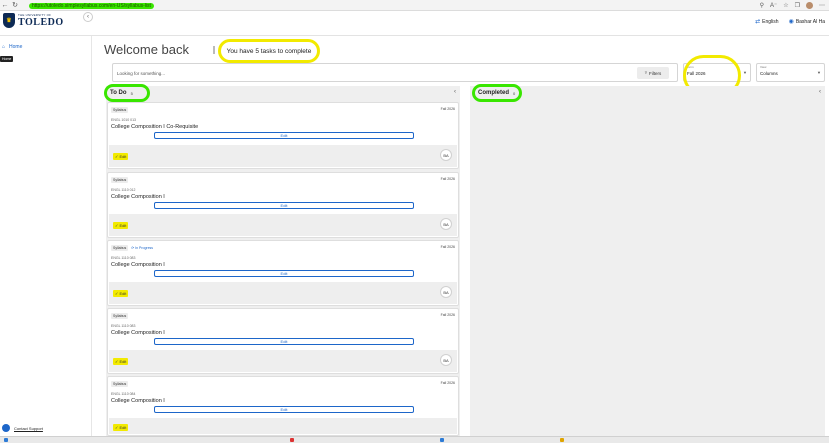 This screenshot has width=829, height=443. Describe the element at coordinates (144, 248) in the screenshot. I see `progress-text: In Progress` at that location.